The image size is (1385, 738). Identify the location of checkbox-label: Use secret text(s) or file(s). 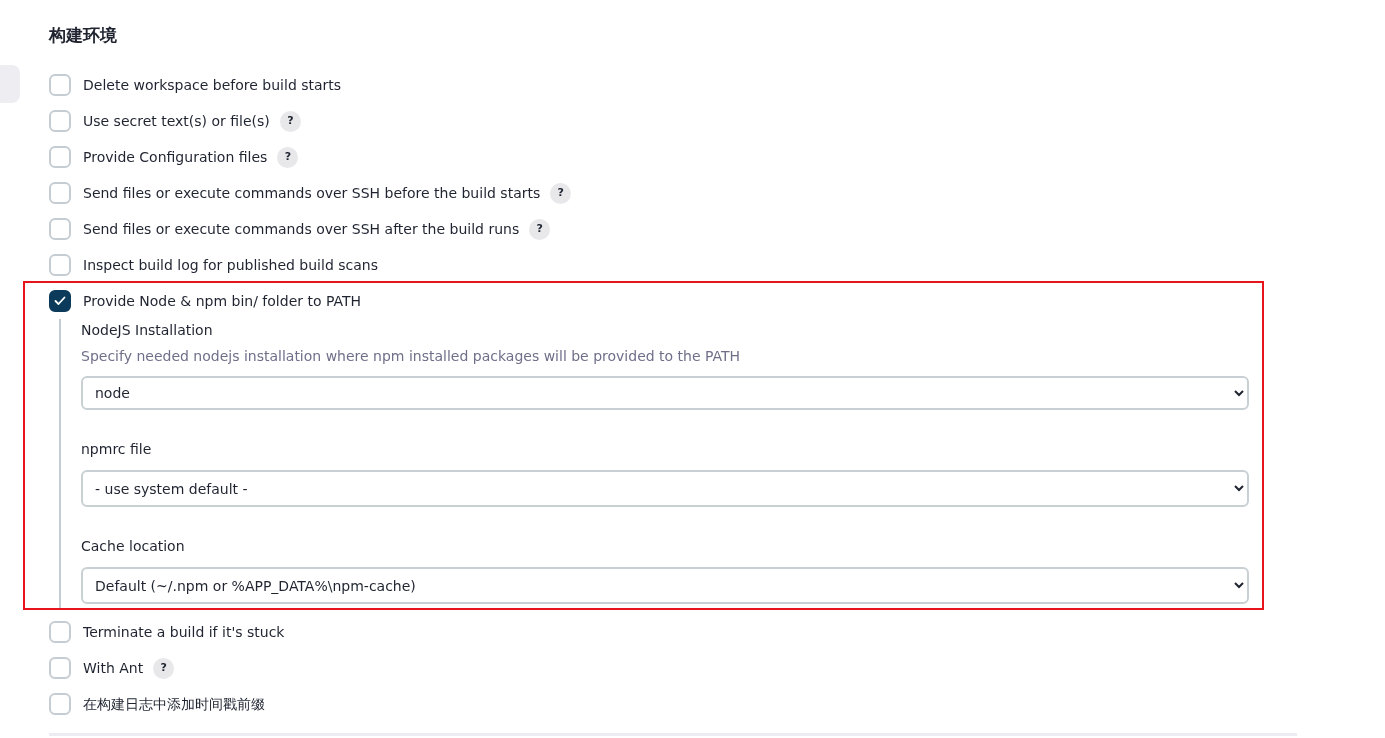
(176, 121).